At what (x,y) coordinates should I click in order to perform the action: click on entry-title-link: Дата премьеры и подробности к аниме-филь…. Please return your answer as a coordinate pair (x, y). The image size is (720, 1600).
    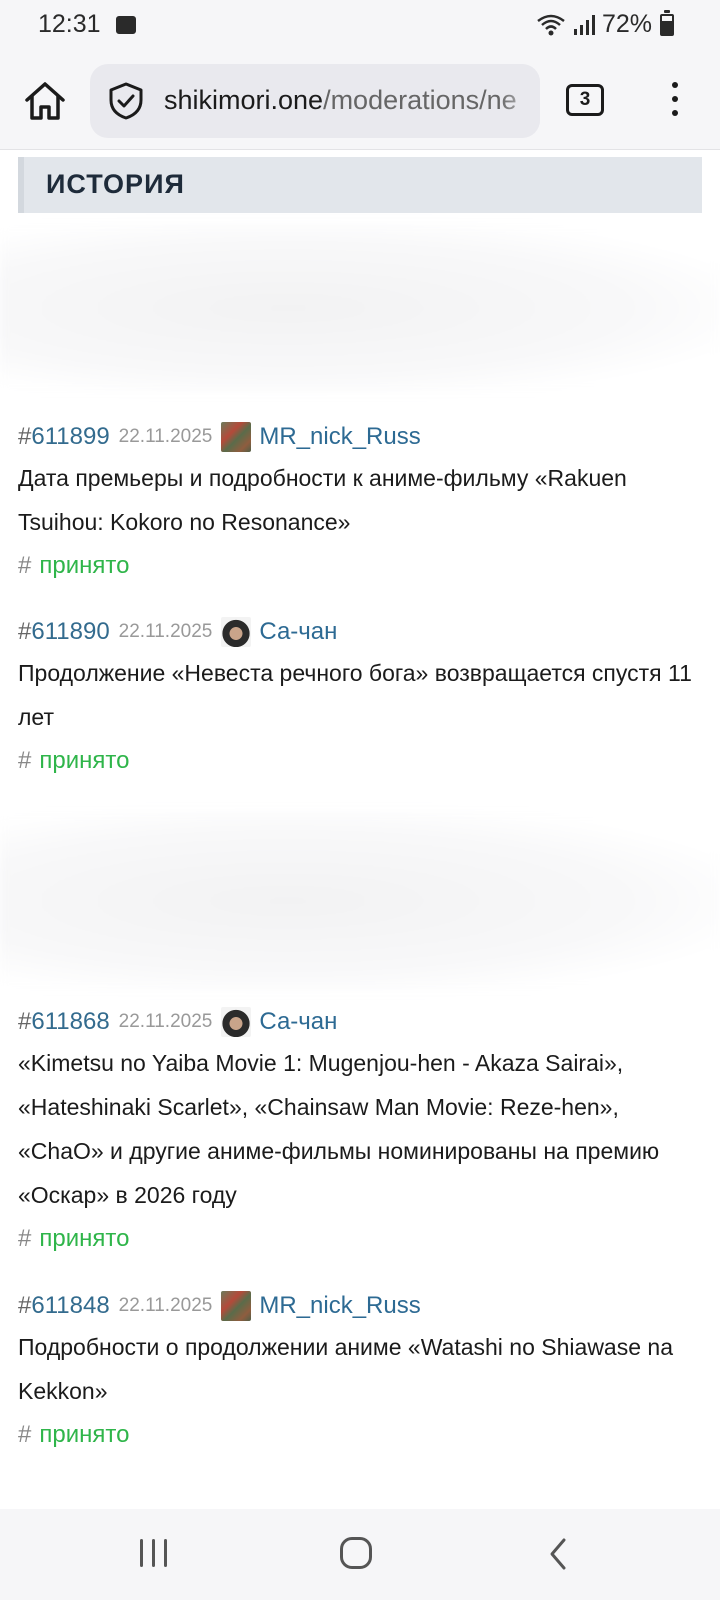
    Looking at the image, I should click on (360, 500).